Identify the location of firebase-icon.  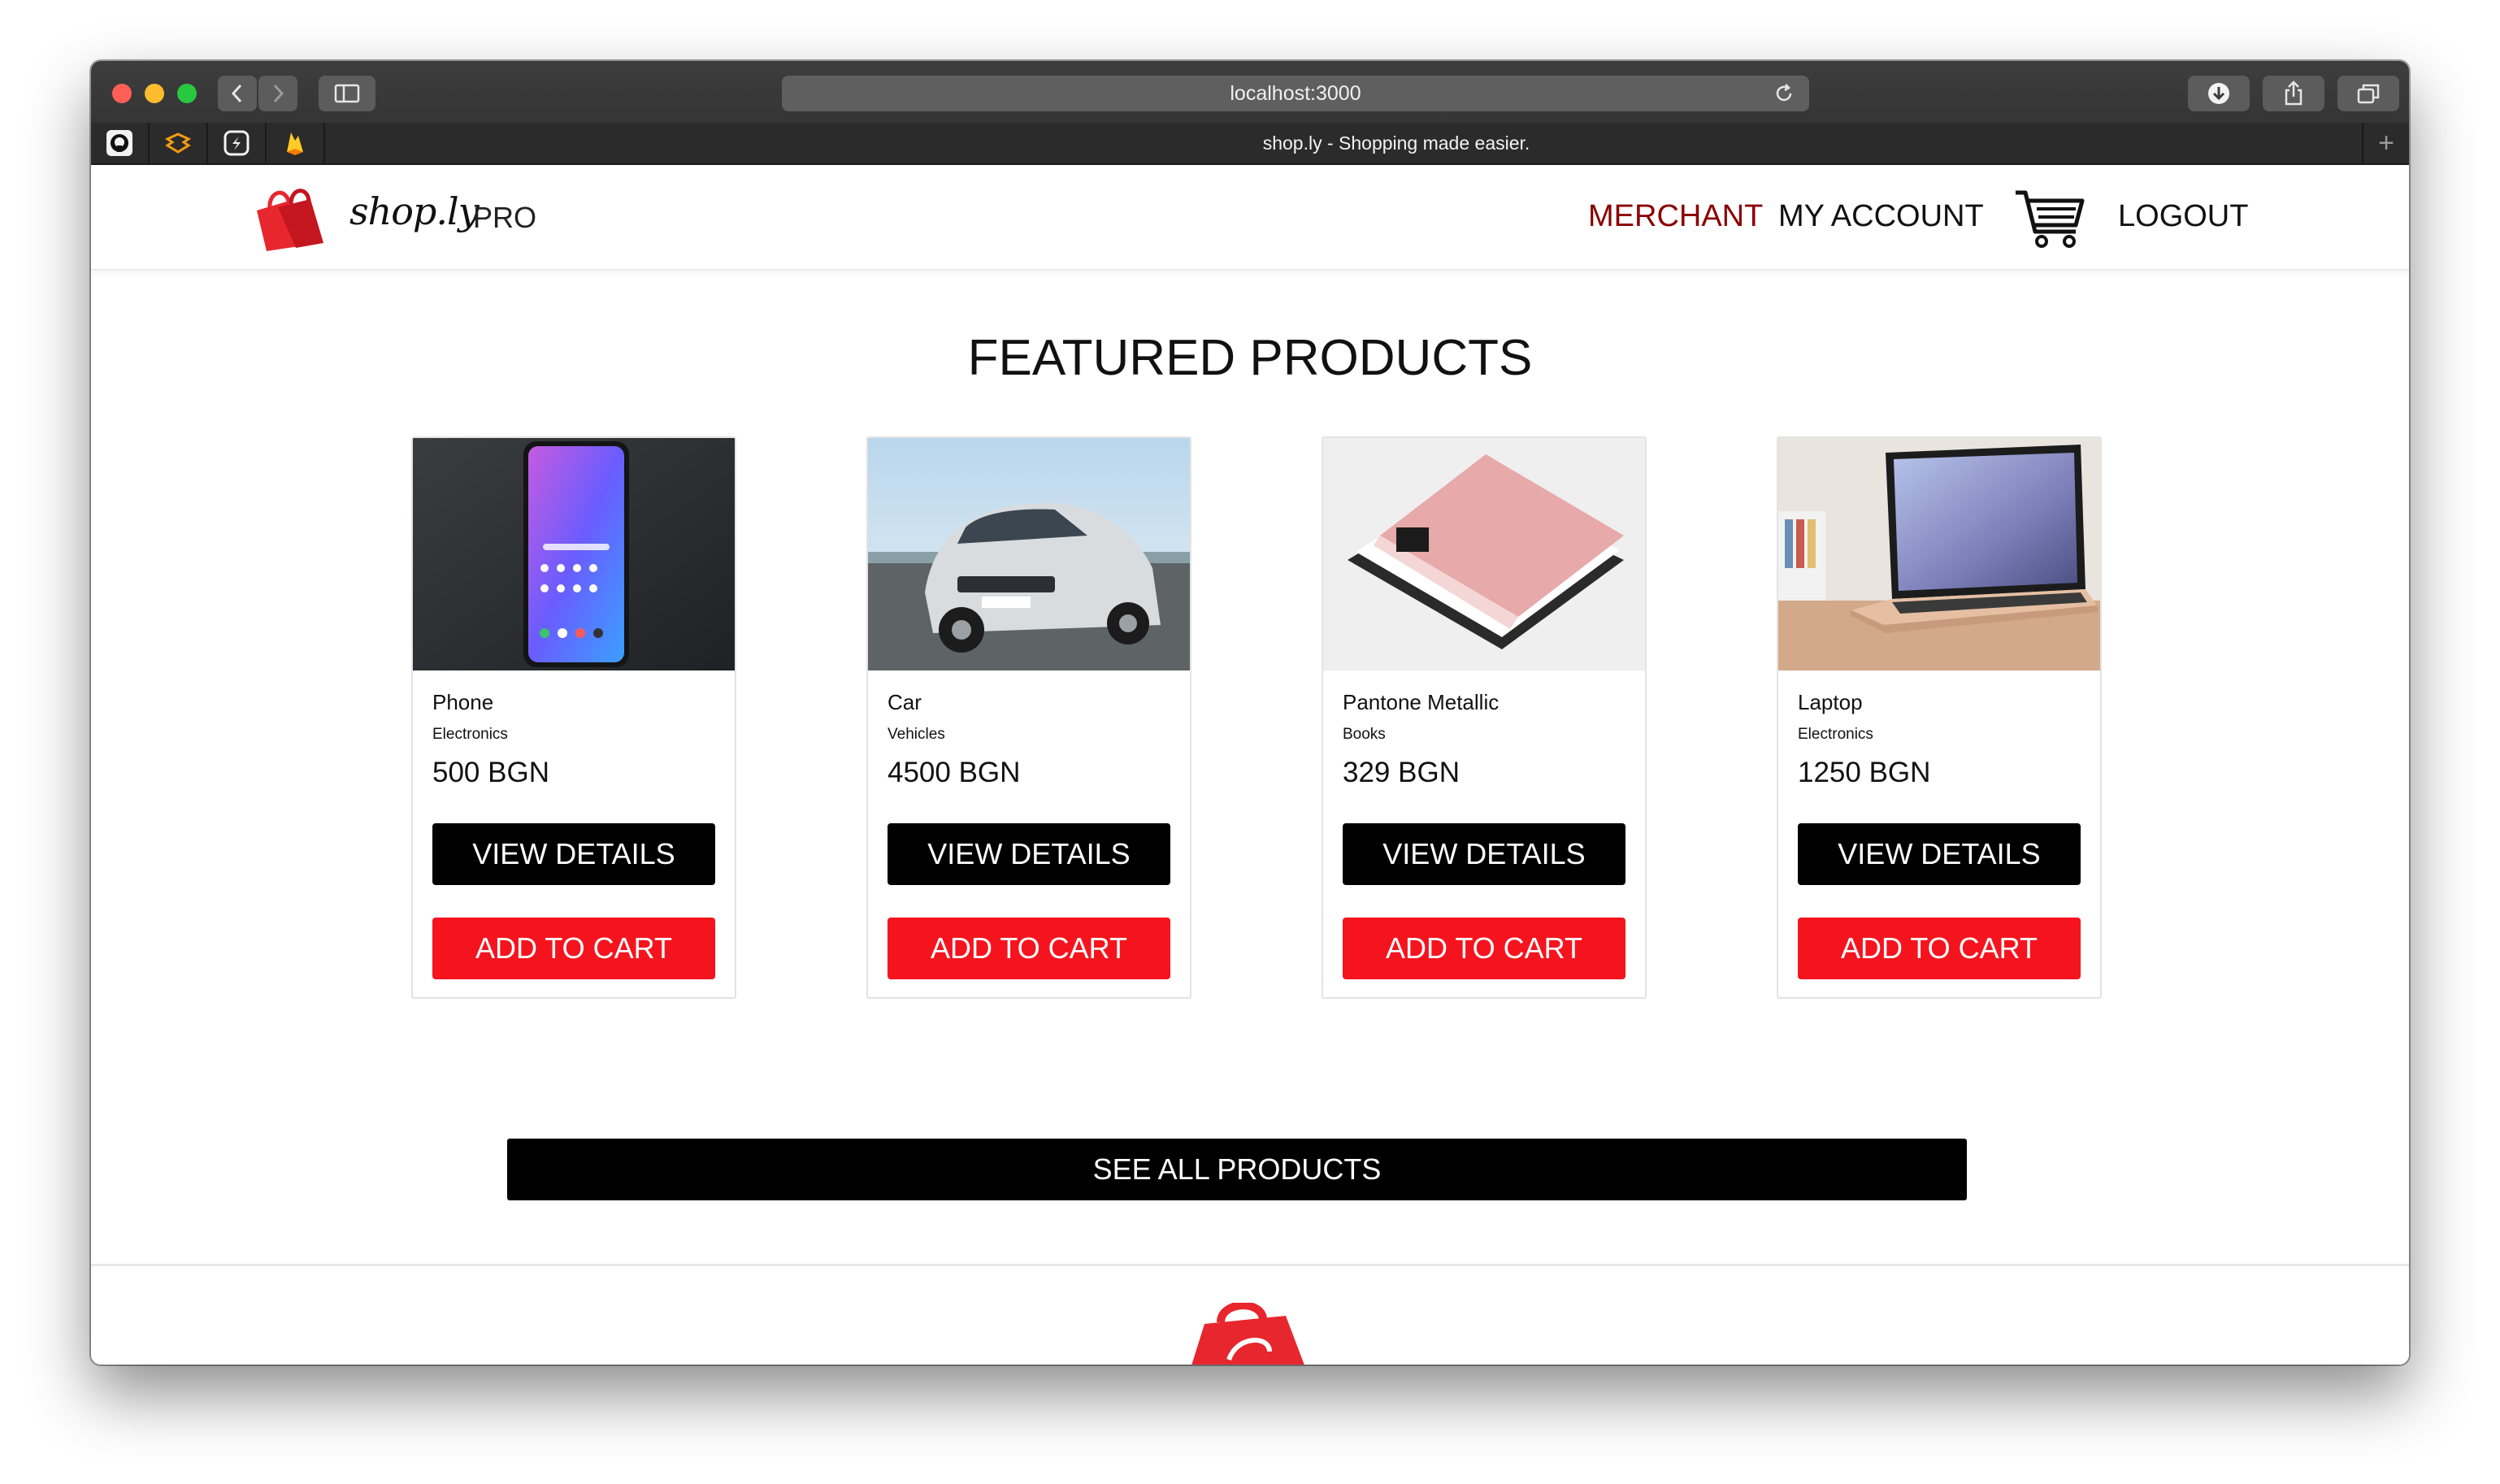
(295, 143).